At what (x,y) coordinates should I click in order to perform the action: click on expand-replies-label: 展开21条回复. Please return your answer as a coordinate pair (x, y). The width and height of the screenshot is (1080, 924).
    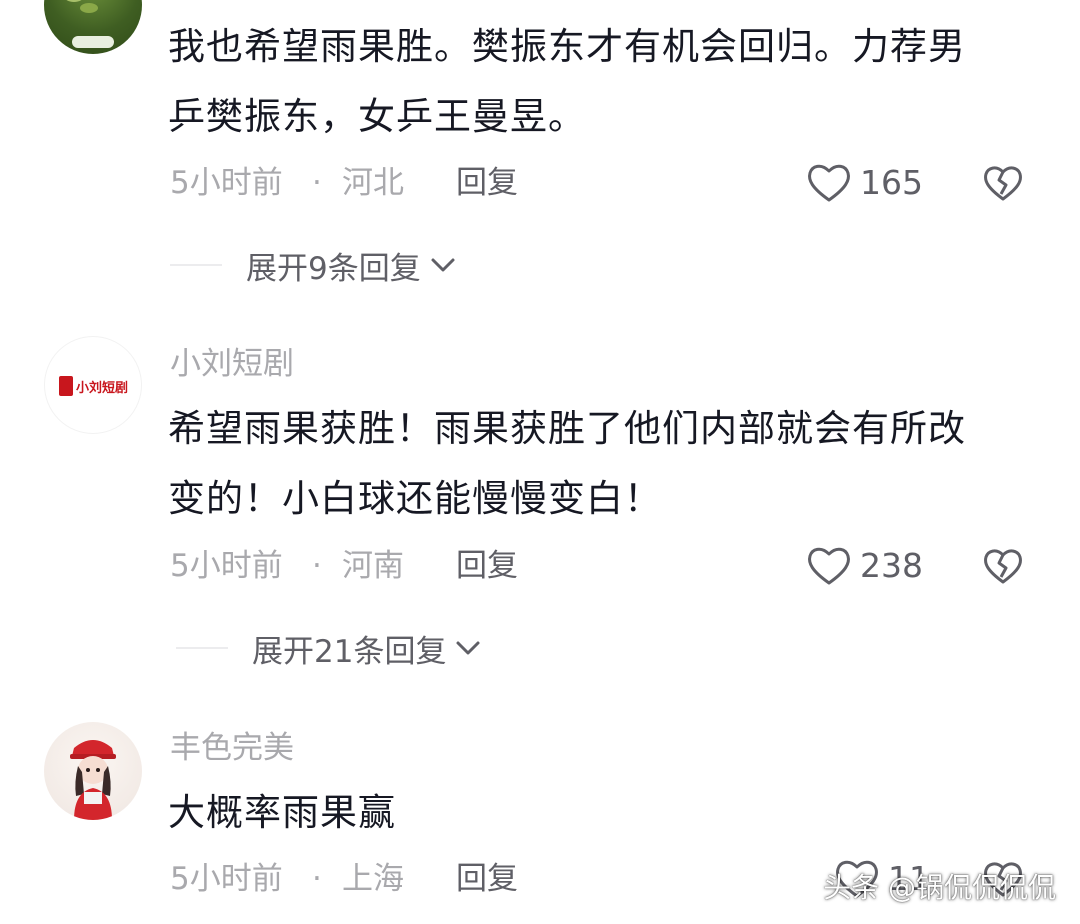
    Looking at the image, I should click on (349, 651).